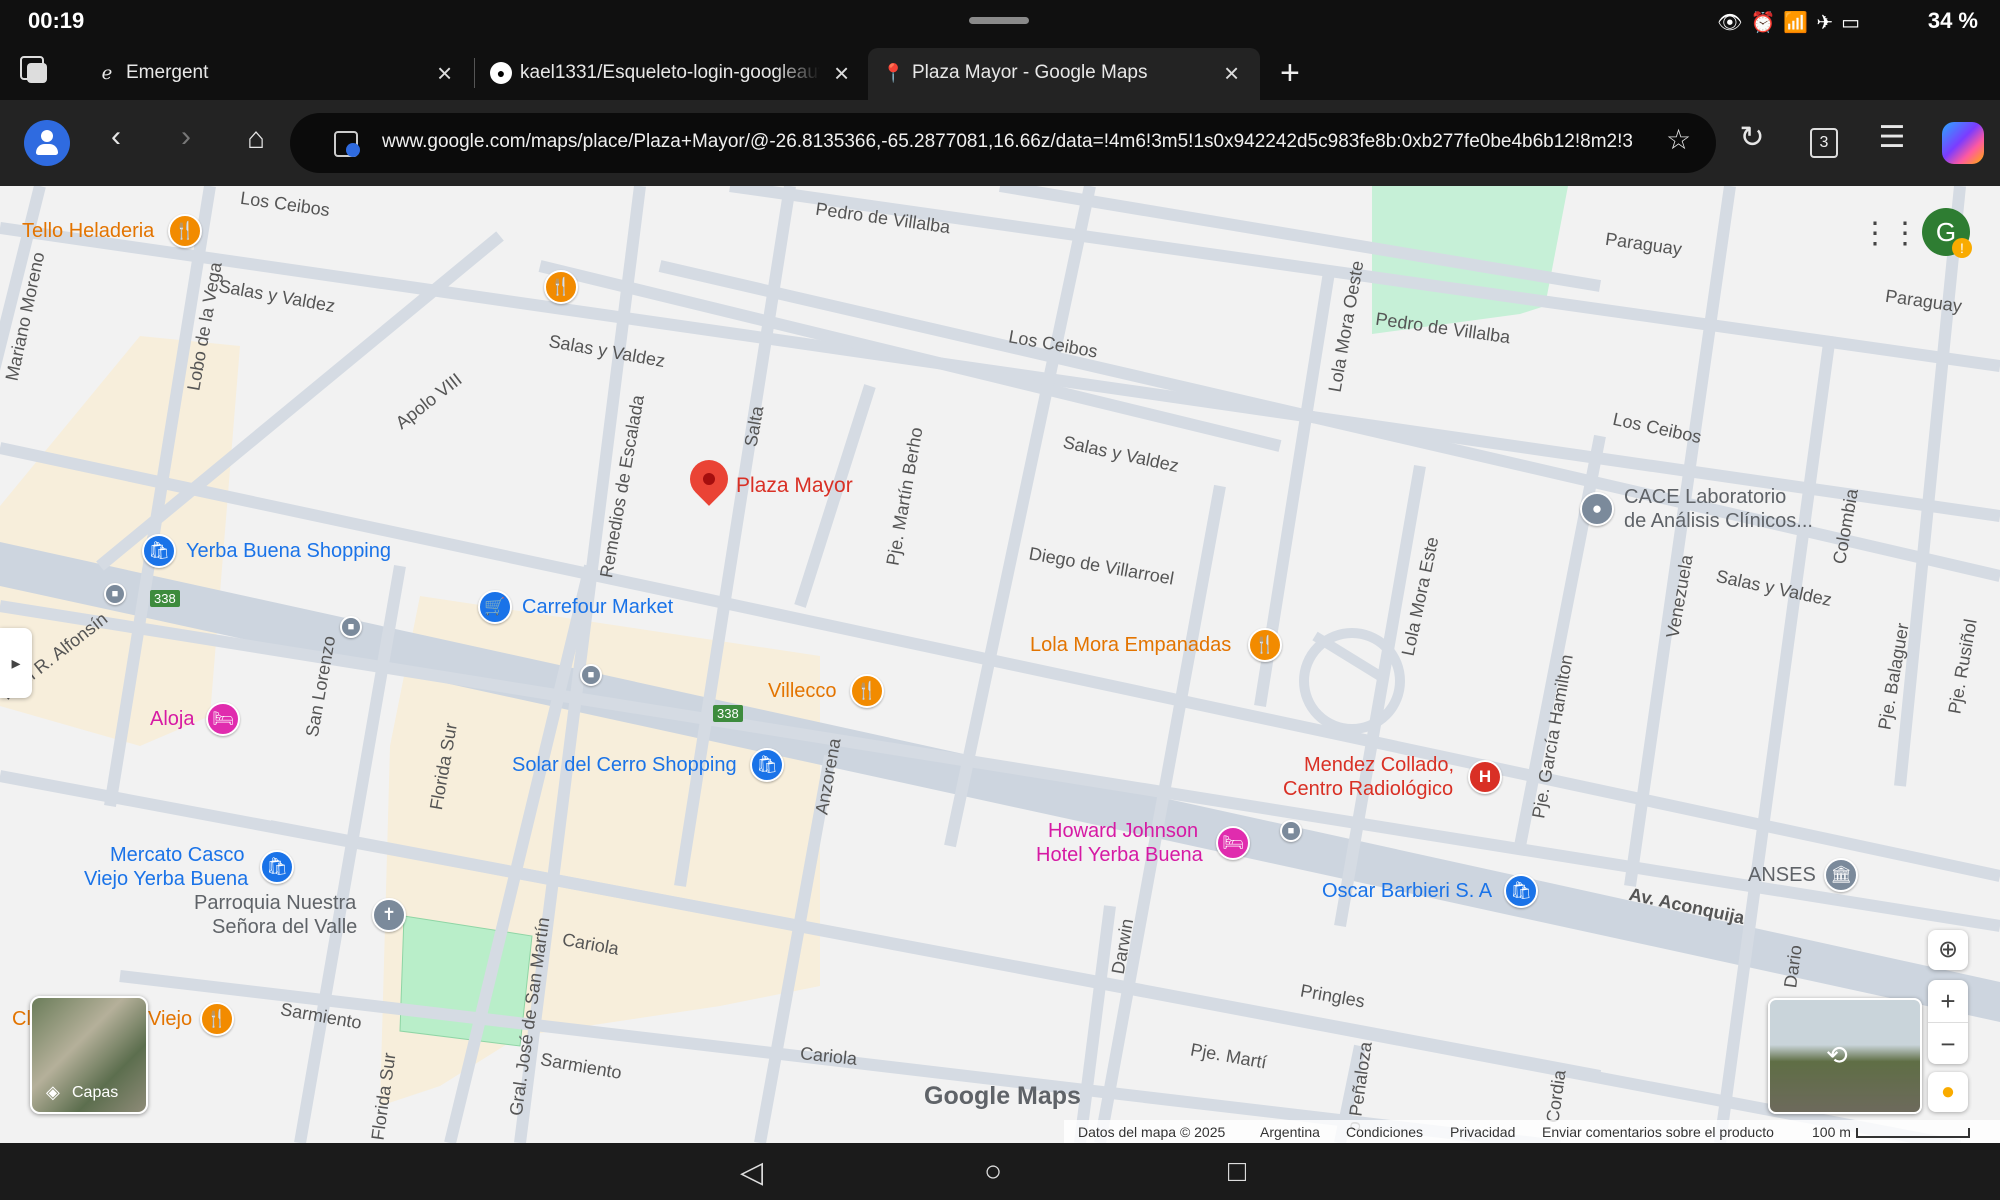  Describe the element at coordinates (107, 73) in the screenshot. I see `emergent-icon: ℯ` at that location.